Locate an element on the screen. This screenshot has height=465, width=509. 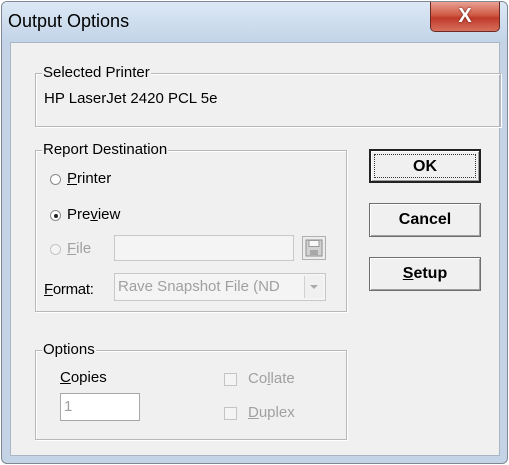
file-path-input is located at coordinates (204, 248).